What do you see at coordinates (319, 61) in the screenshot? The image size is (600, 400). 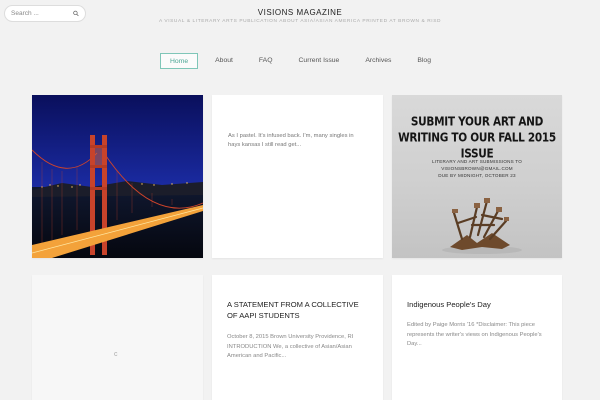 I see `nav-current-issue: Current Issue` at bounding box center [319, 61].